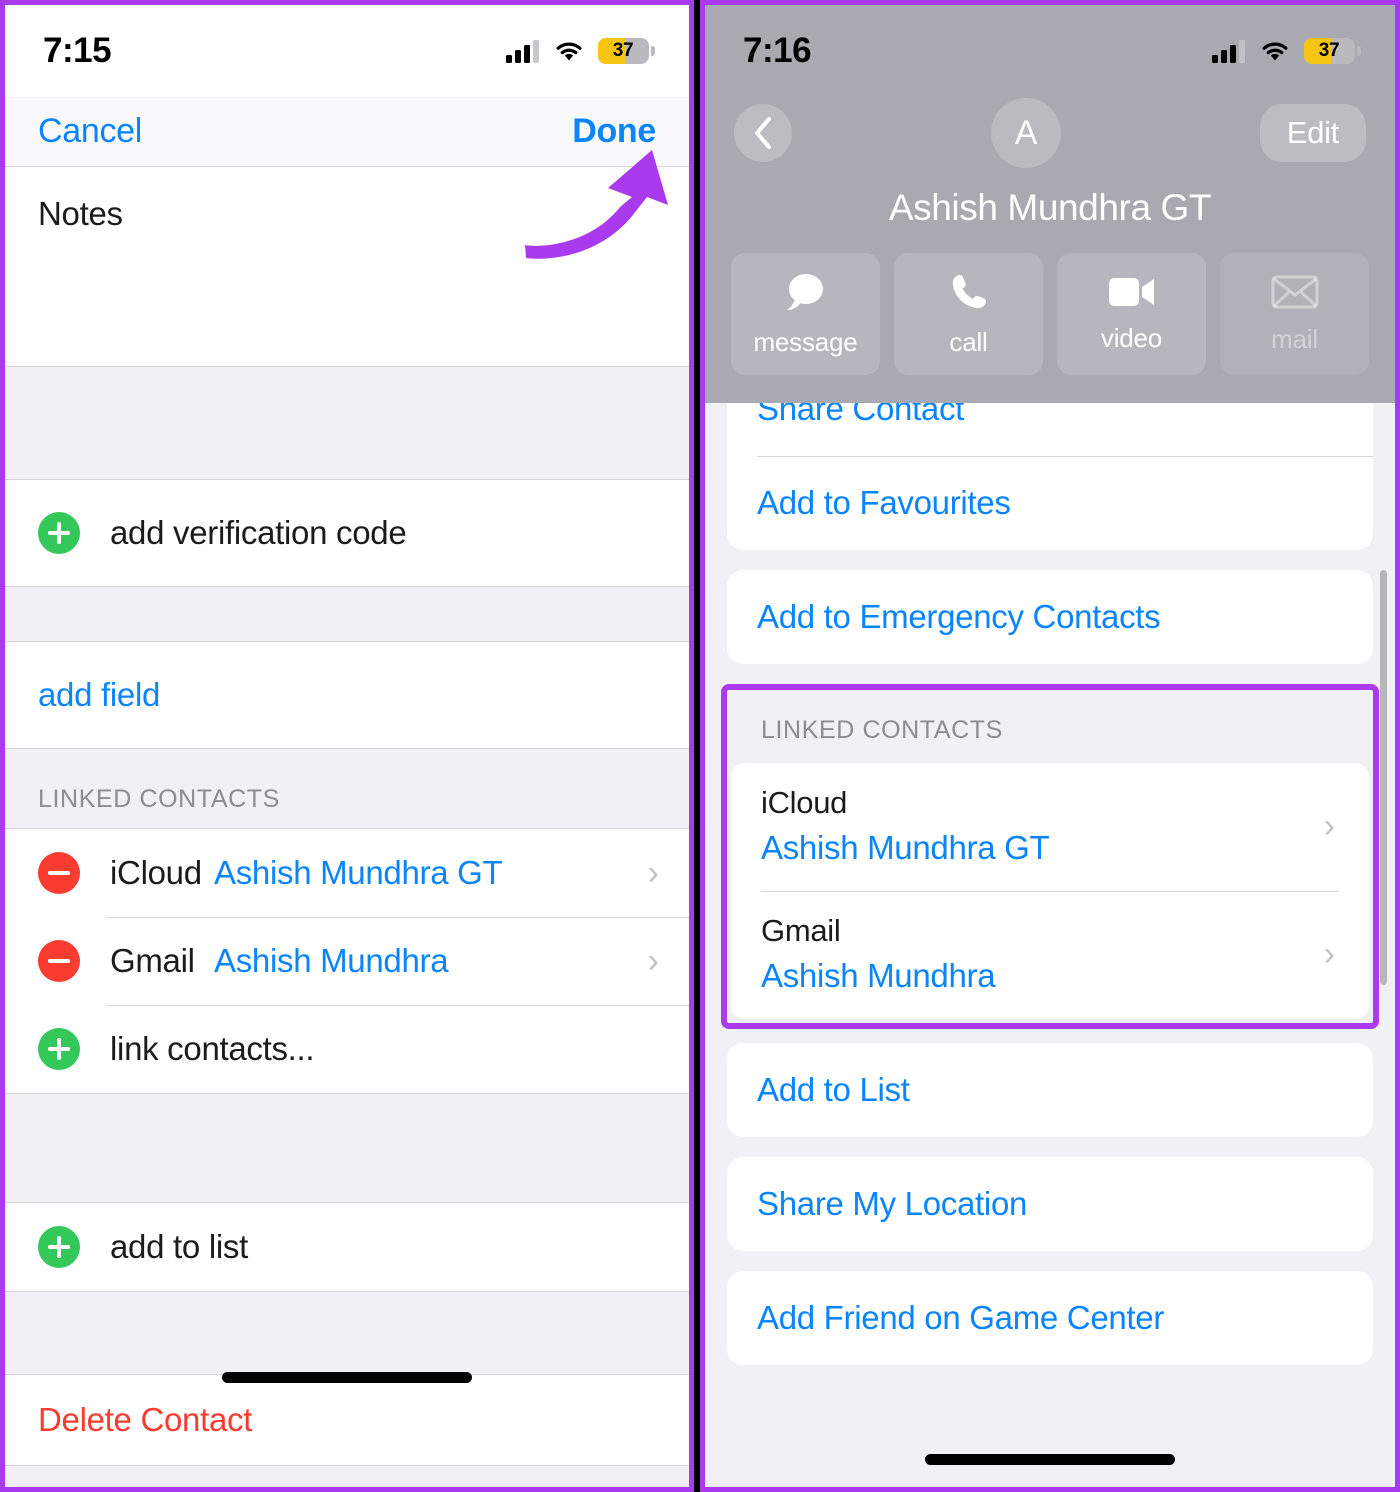 The image size is (1400, 1492). I want to click on share-my-location-item: Share My Location, so click(1050, 1204).